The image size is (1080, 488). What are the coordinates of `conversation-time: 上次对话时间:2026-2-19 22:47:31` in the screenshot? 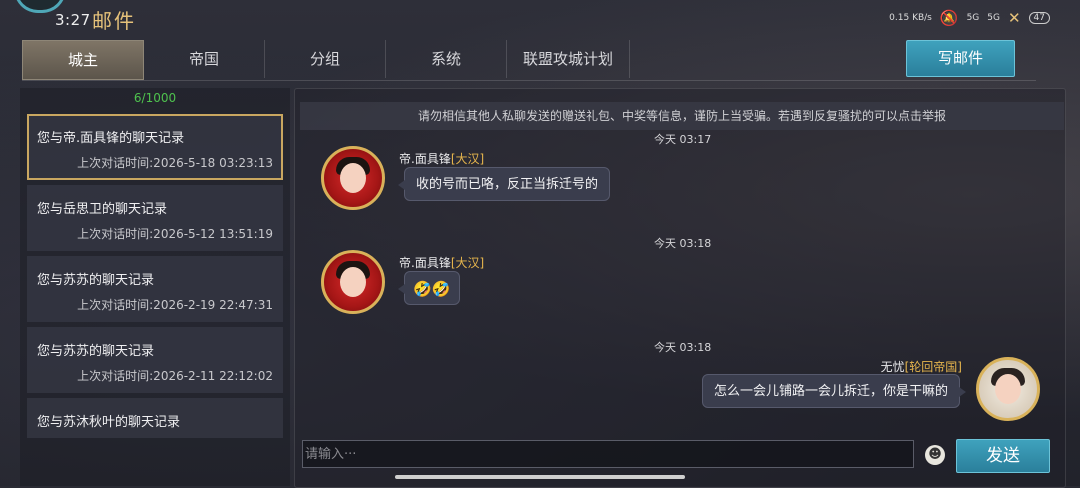 It's located at (175, 305).